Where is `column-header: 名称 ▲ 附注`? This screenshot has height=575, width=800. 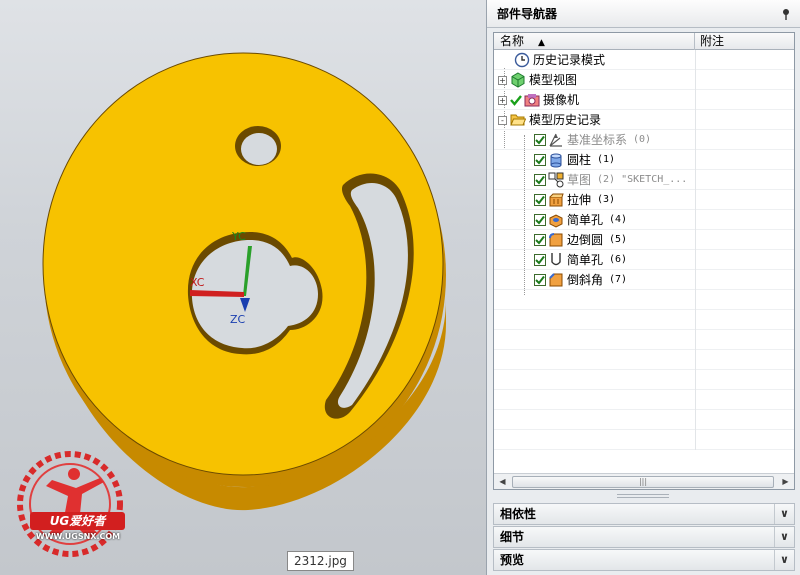
column-header: 名称 ▲ 附注 is located at coordinates (644, 41).